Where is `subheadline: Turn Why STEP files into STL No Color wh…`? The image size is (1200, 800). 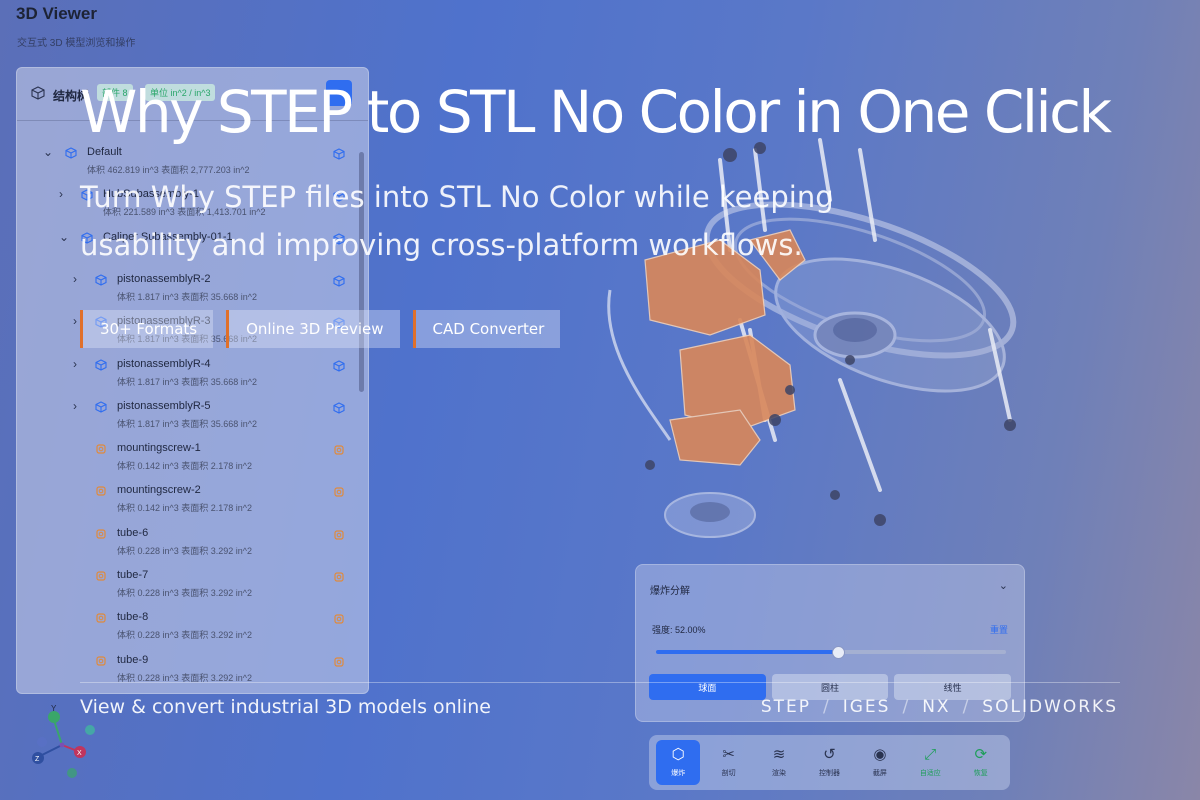 subheadline: Turn Why STEP files into STL No Color wh… is located at coordinates (457, 221).